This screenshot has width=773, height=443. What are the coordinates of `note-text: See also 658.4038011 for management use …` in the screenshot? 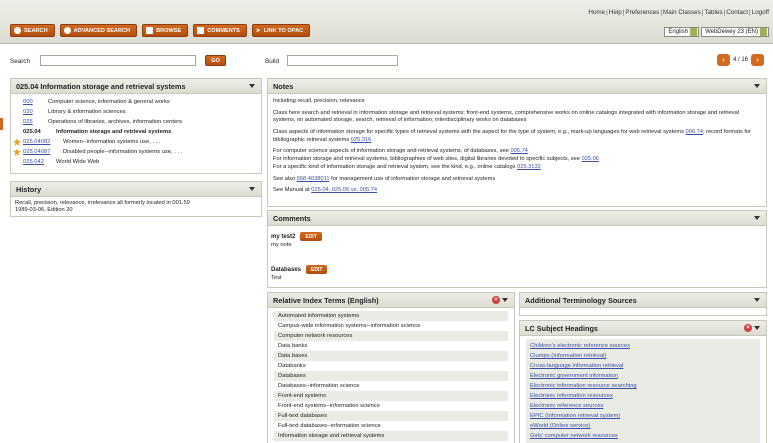 It's located at (384, 178).